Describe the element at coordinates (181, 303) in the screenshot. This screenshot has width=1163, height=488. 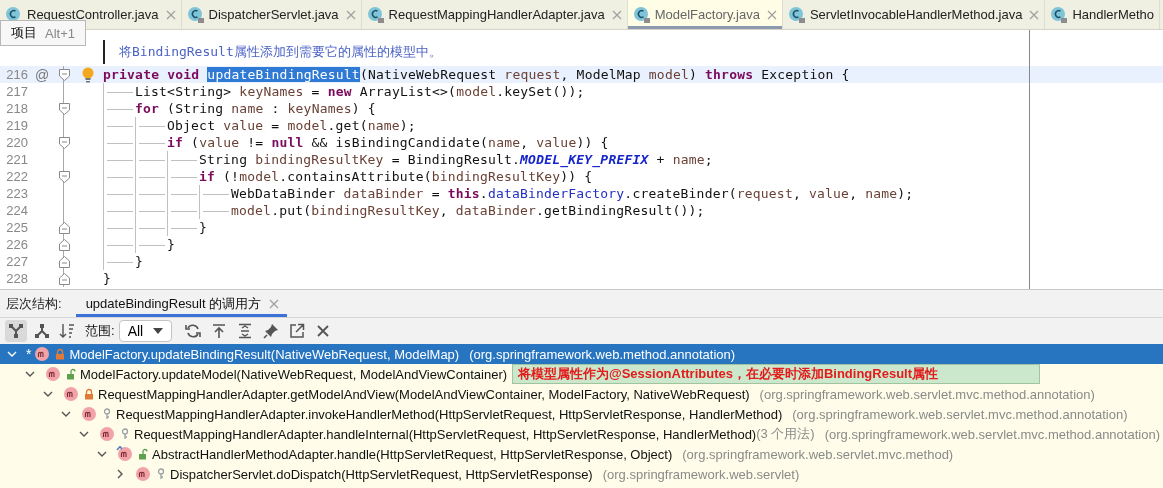
I see `panel-tab: updateBindingResult 的调用方` at that location.